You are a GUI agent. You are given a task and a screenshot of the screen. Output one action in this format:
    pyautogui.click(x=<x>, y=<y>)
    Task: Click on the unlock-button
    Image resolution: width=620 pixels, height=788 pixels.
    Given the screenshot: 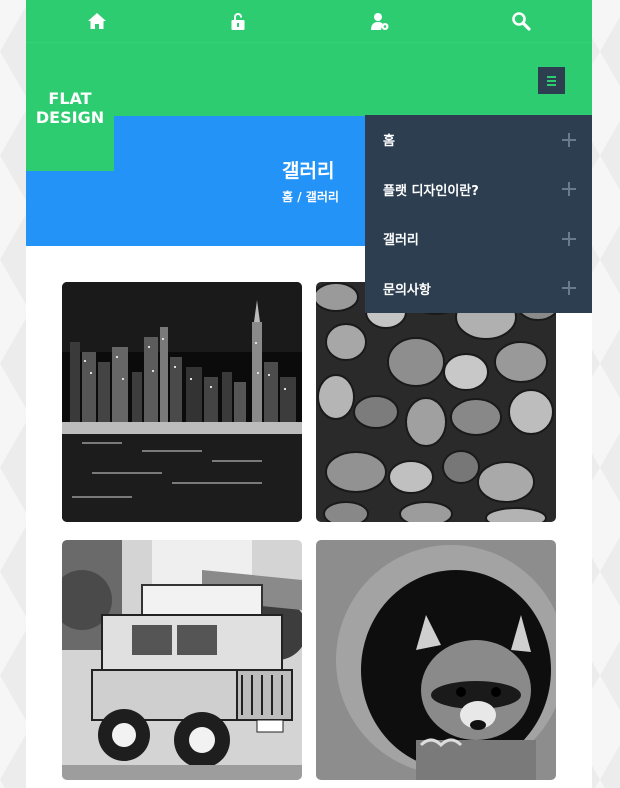 What is the action you would take?
    pyautogui.click(x=239, y=21)
    